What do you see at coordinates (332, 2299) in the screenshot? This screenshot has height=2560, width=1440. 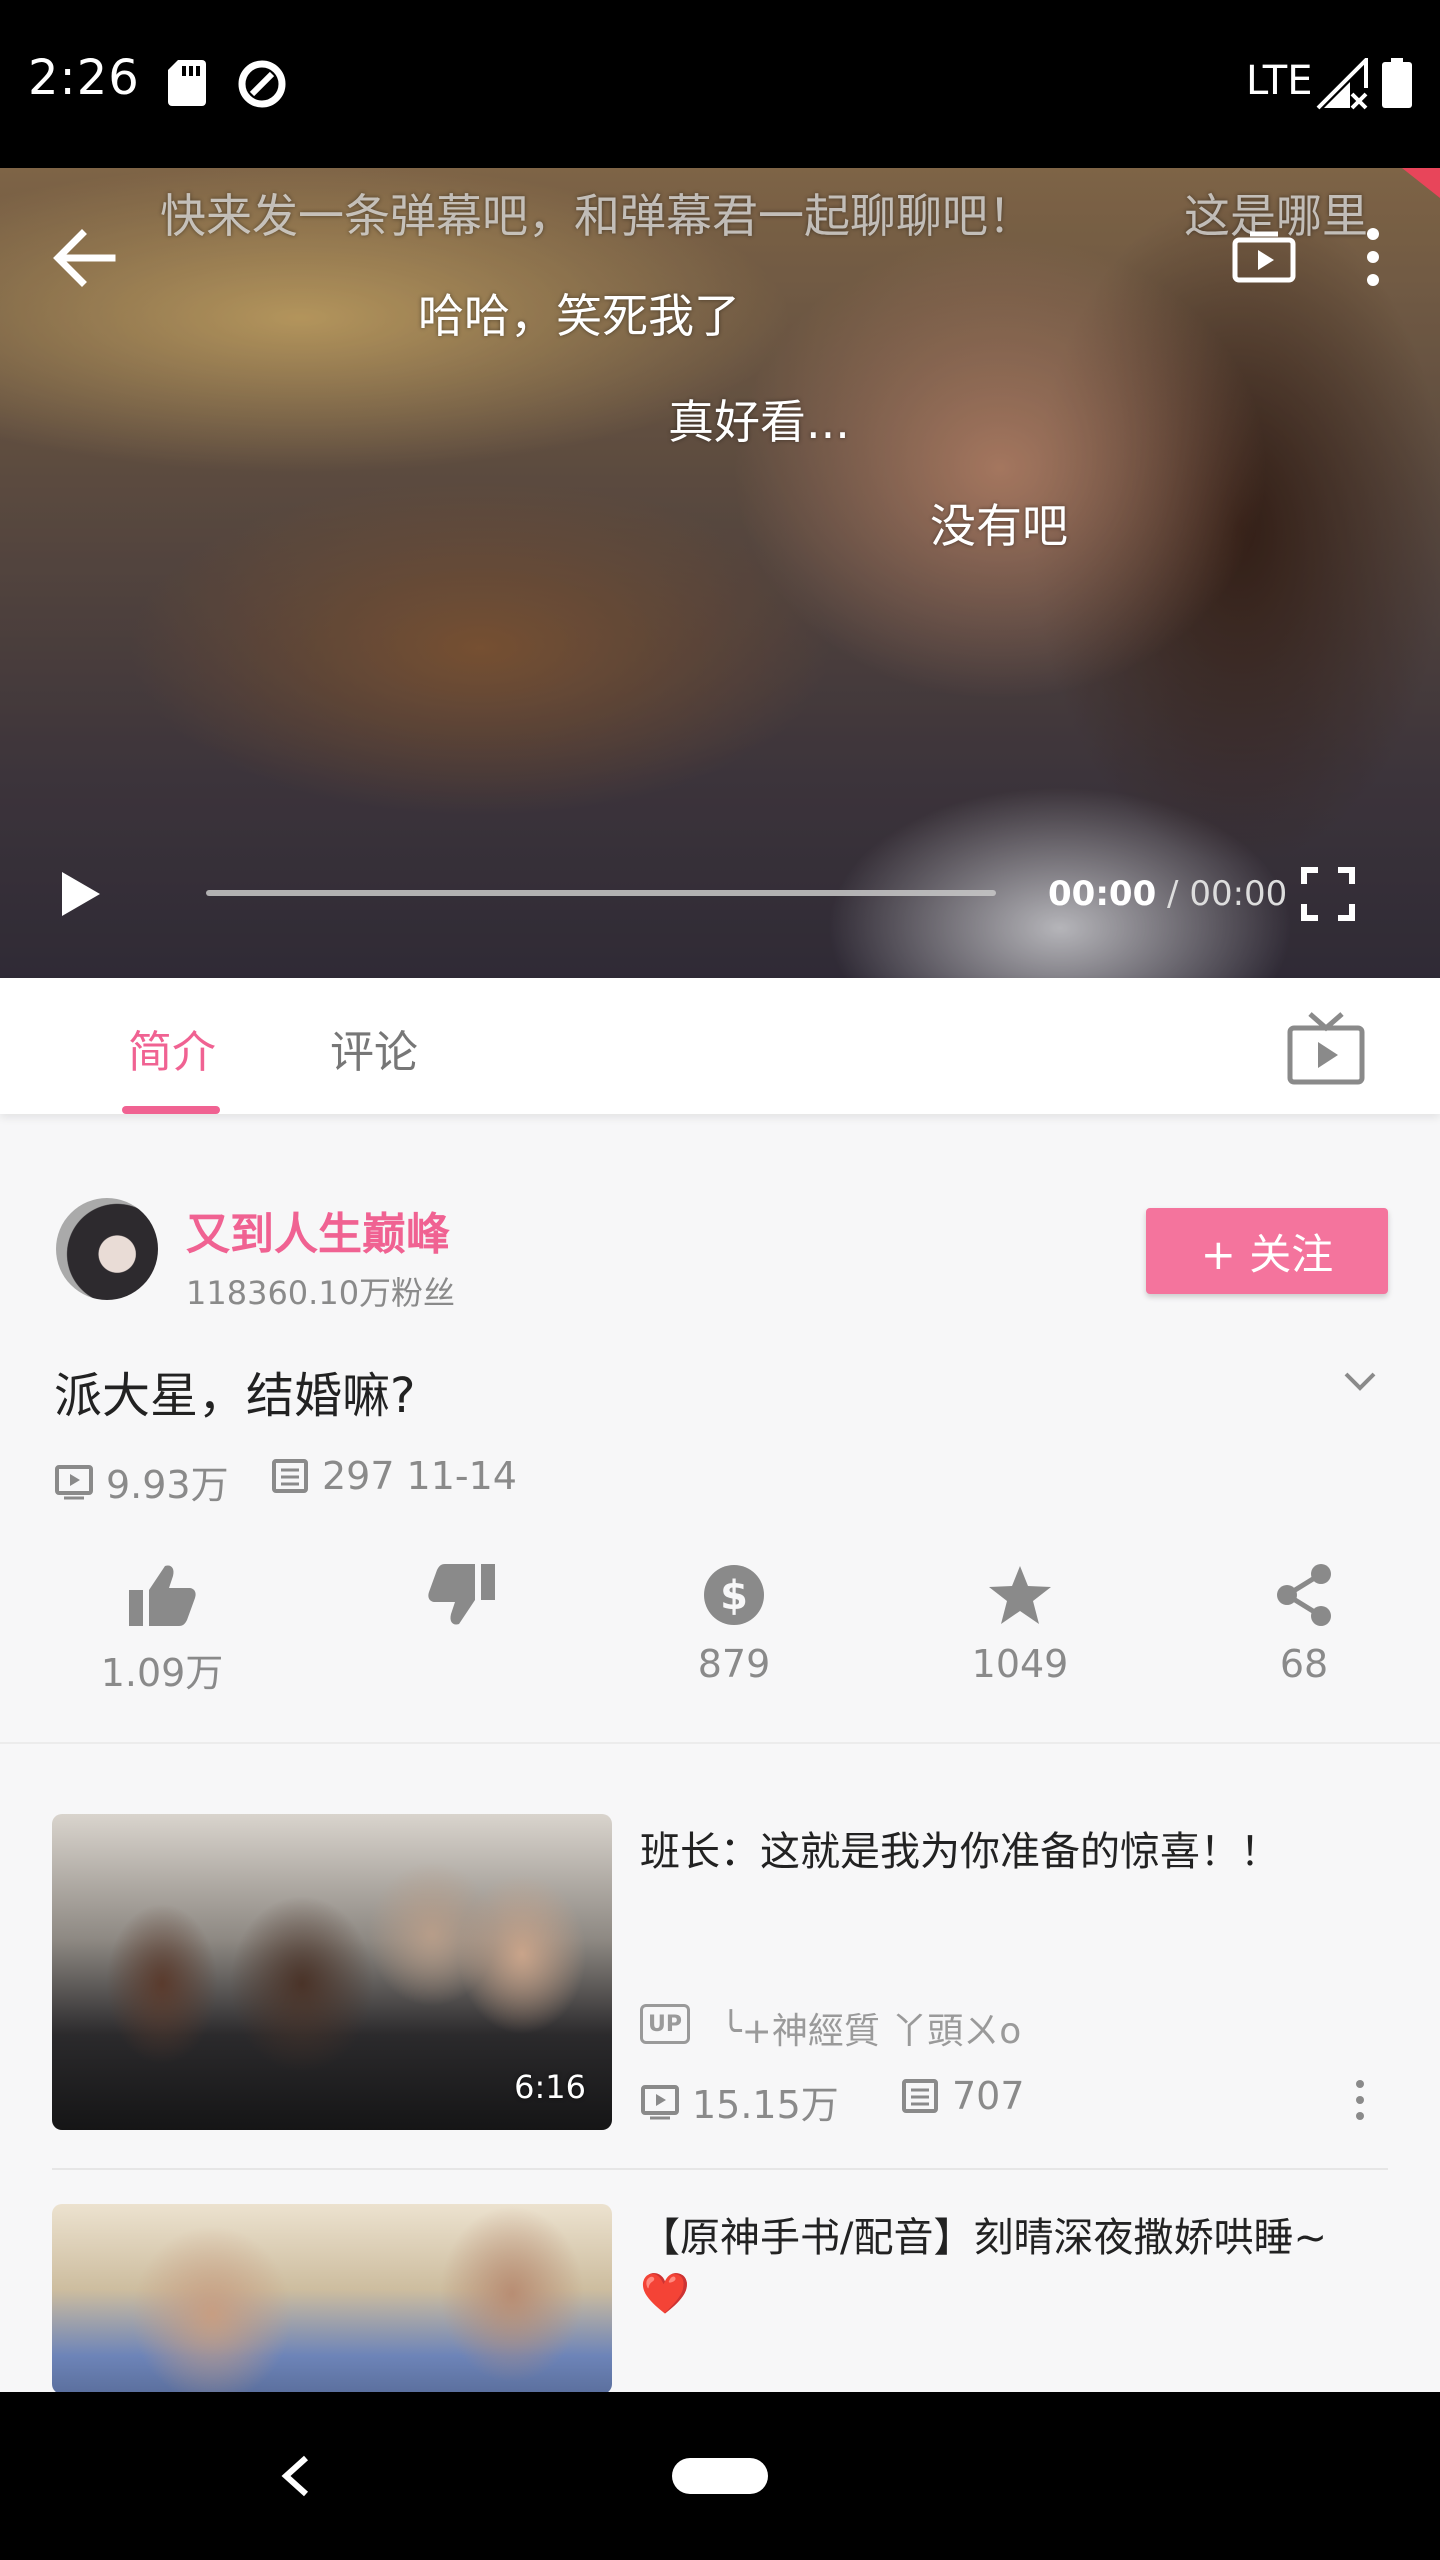 I see `related-thumbnail` at bounding box center [332, 2299].